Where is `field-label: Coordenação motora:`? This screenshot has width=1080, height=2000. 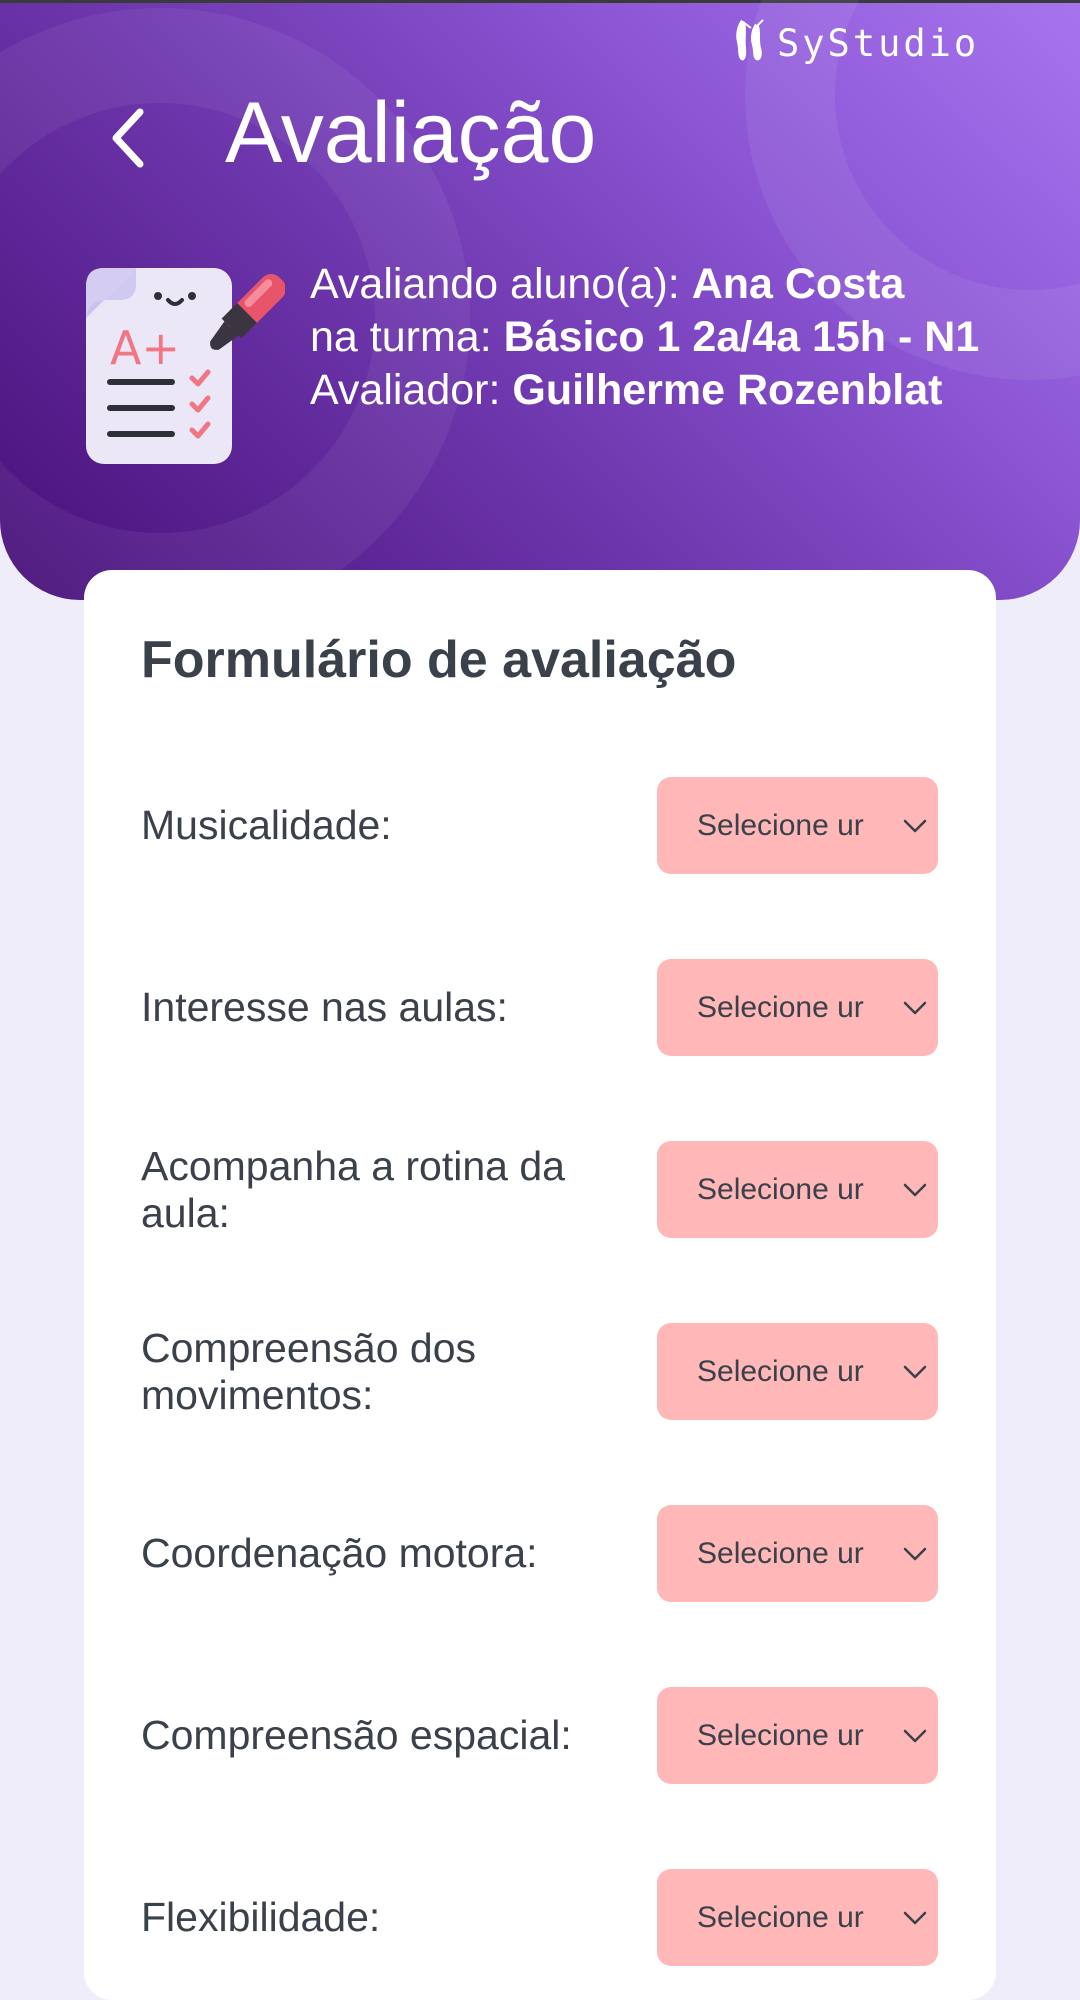
field-label: Coordenação motora: is located at coordinates (339, 1553).